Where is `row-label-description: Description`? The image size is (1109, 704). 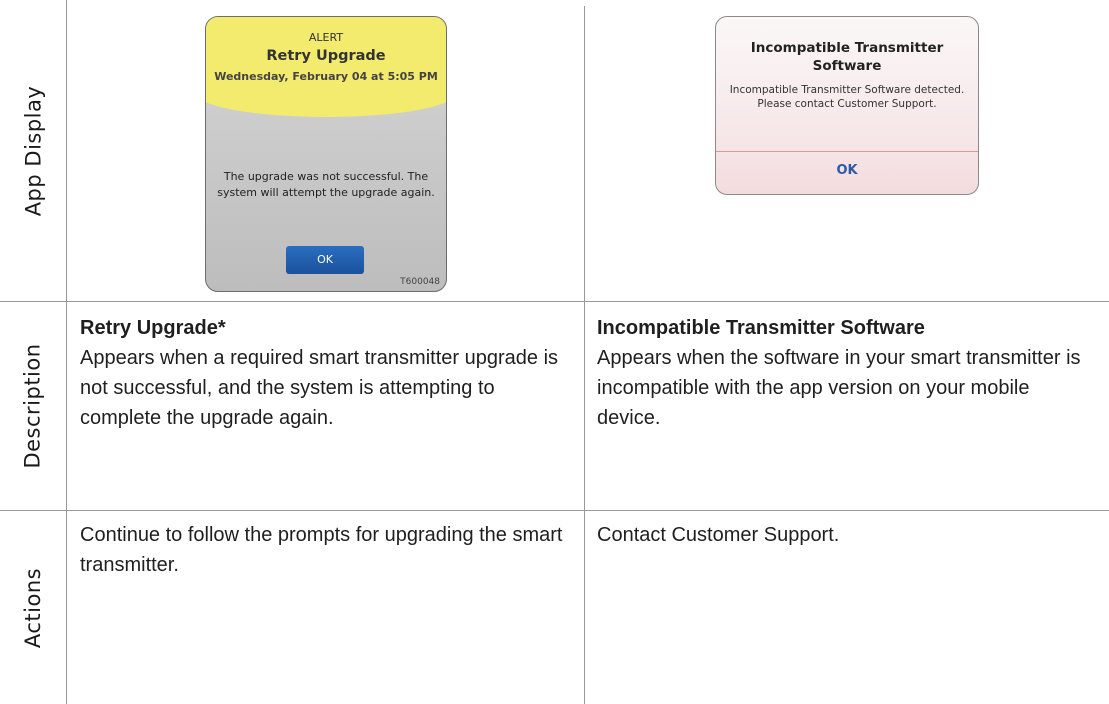 row-label-description: Description is located at coordinates (33, 406).